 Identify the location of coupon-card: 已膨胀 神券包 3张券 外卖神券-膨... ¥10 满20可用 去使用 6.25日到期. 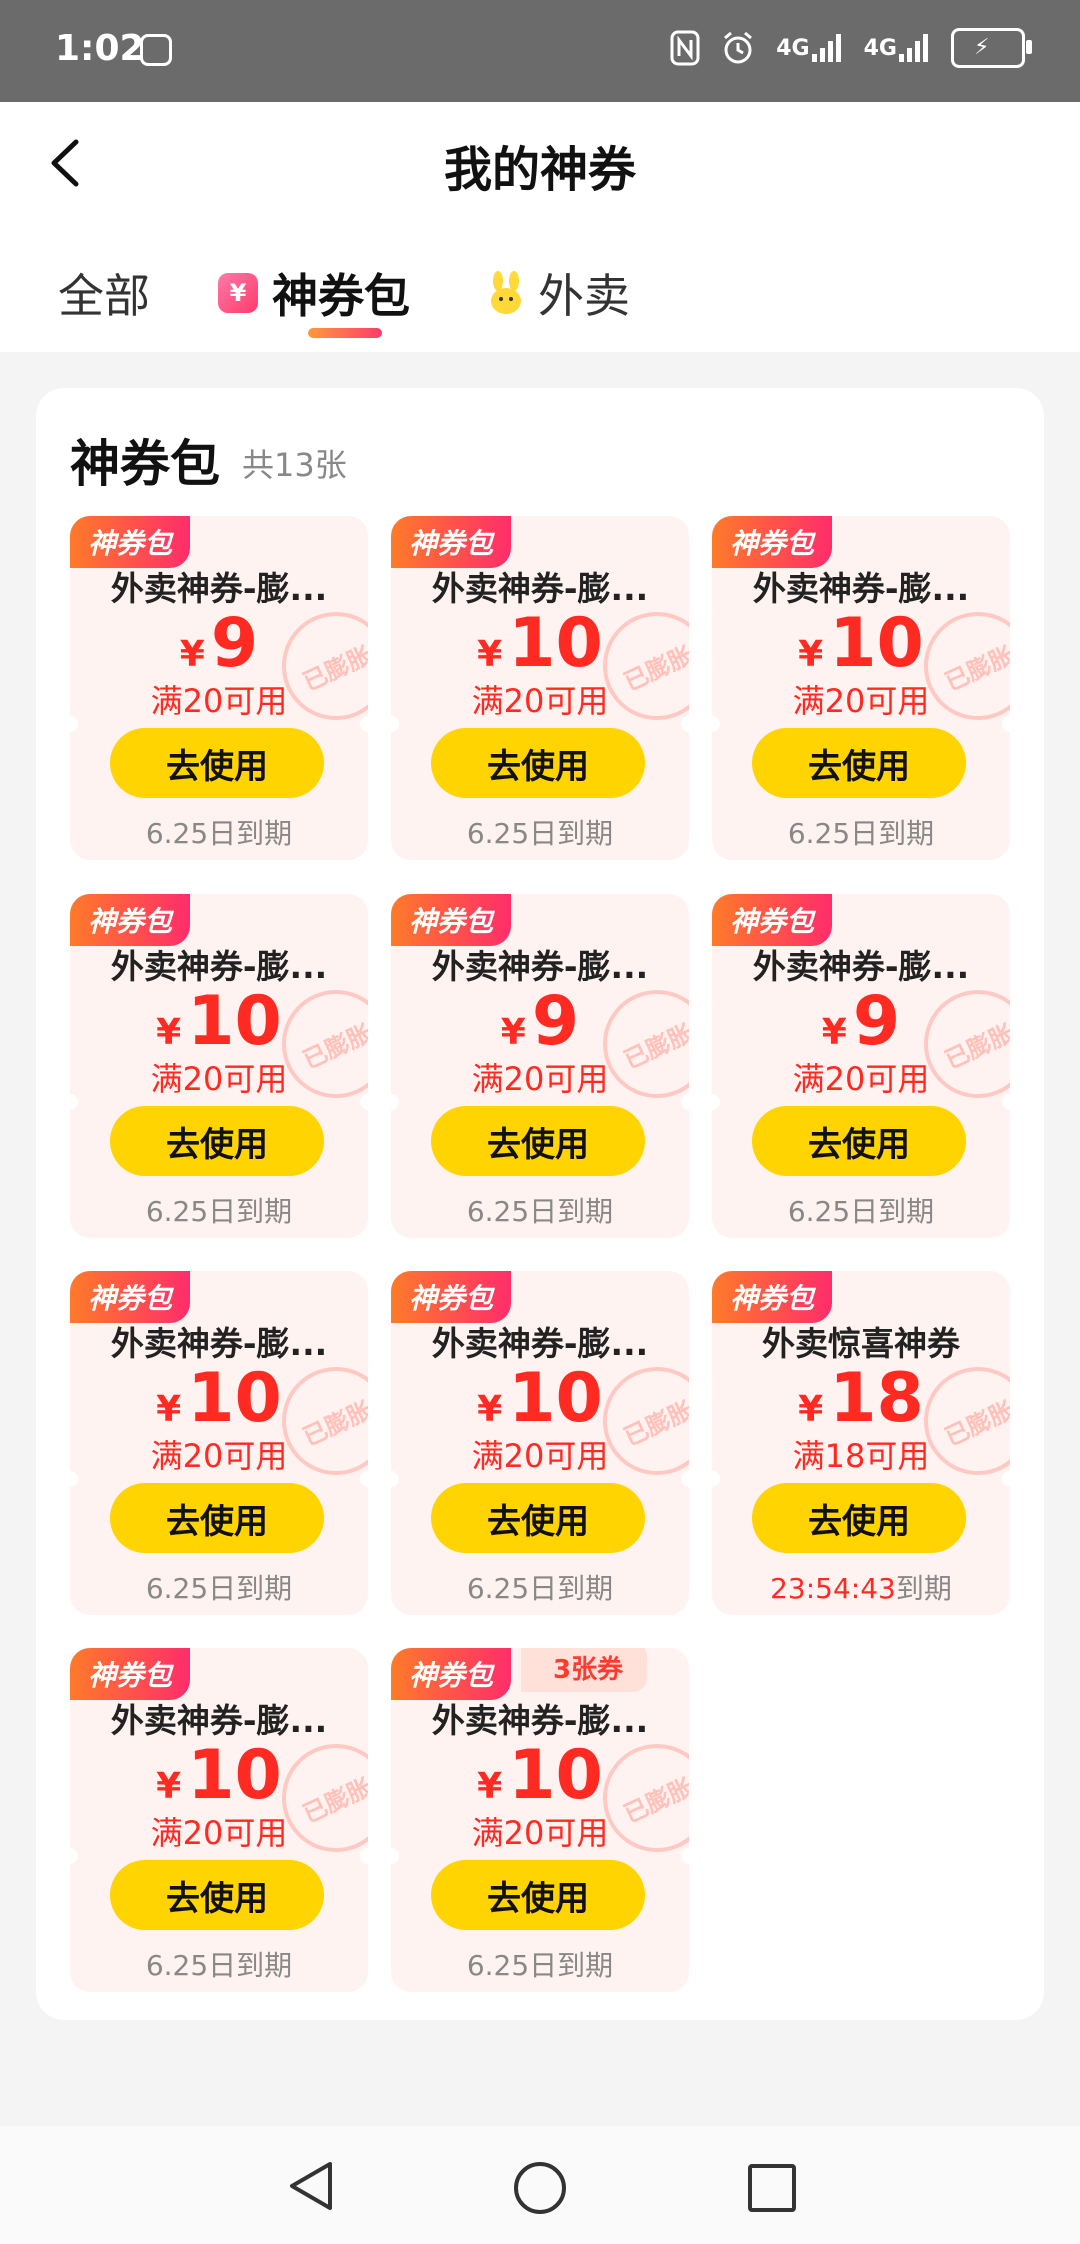
(540, 1820).